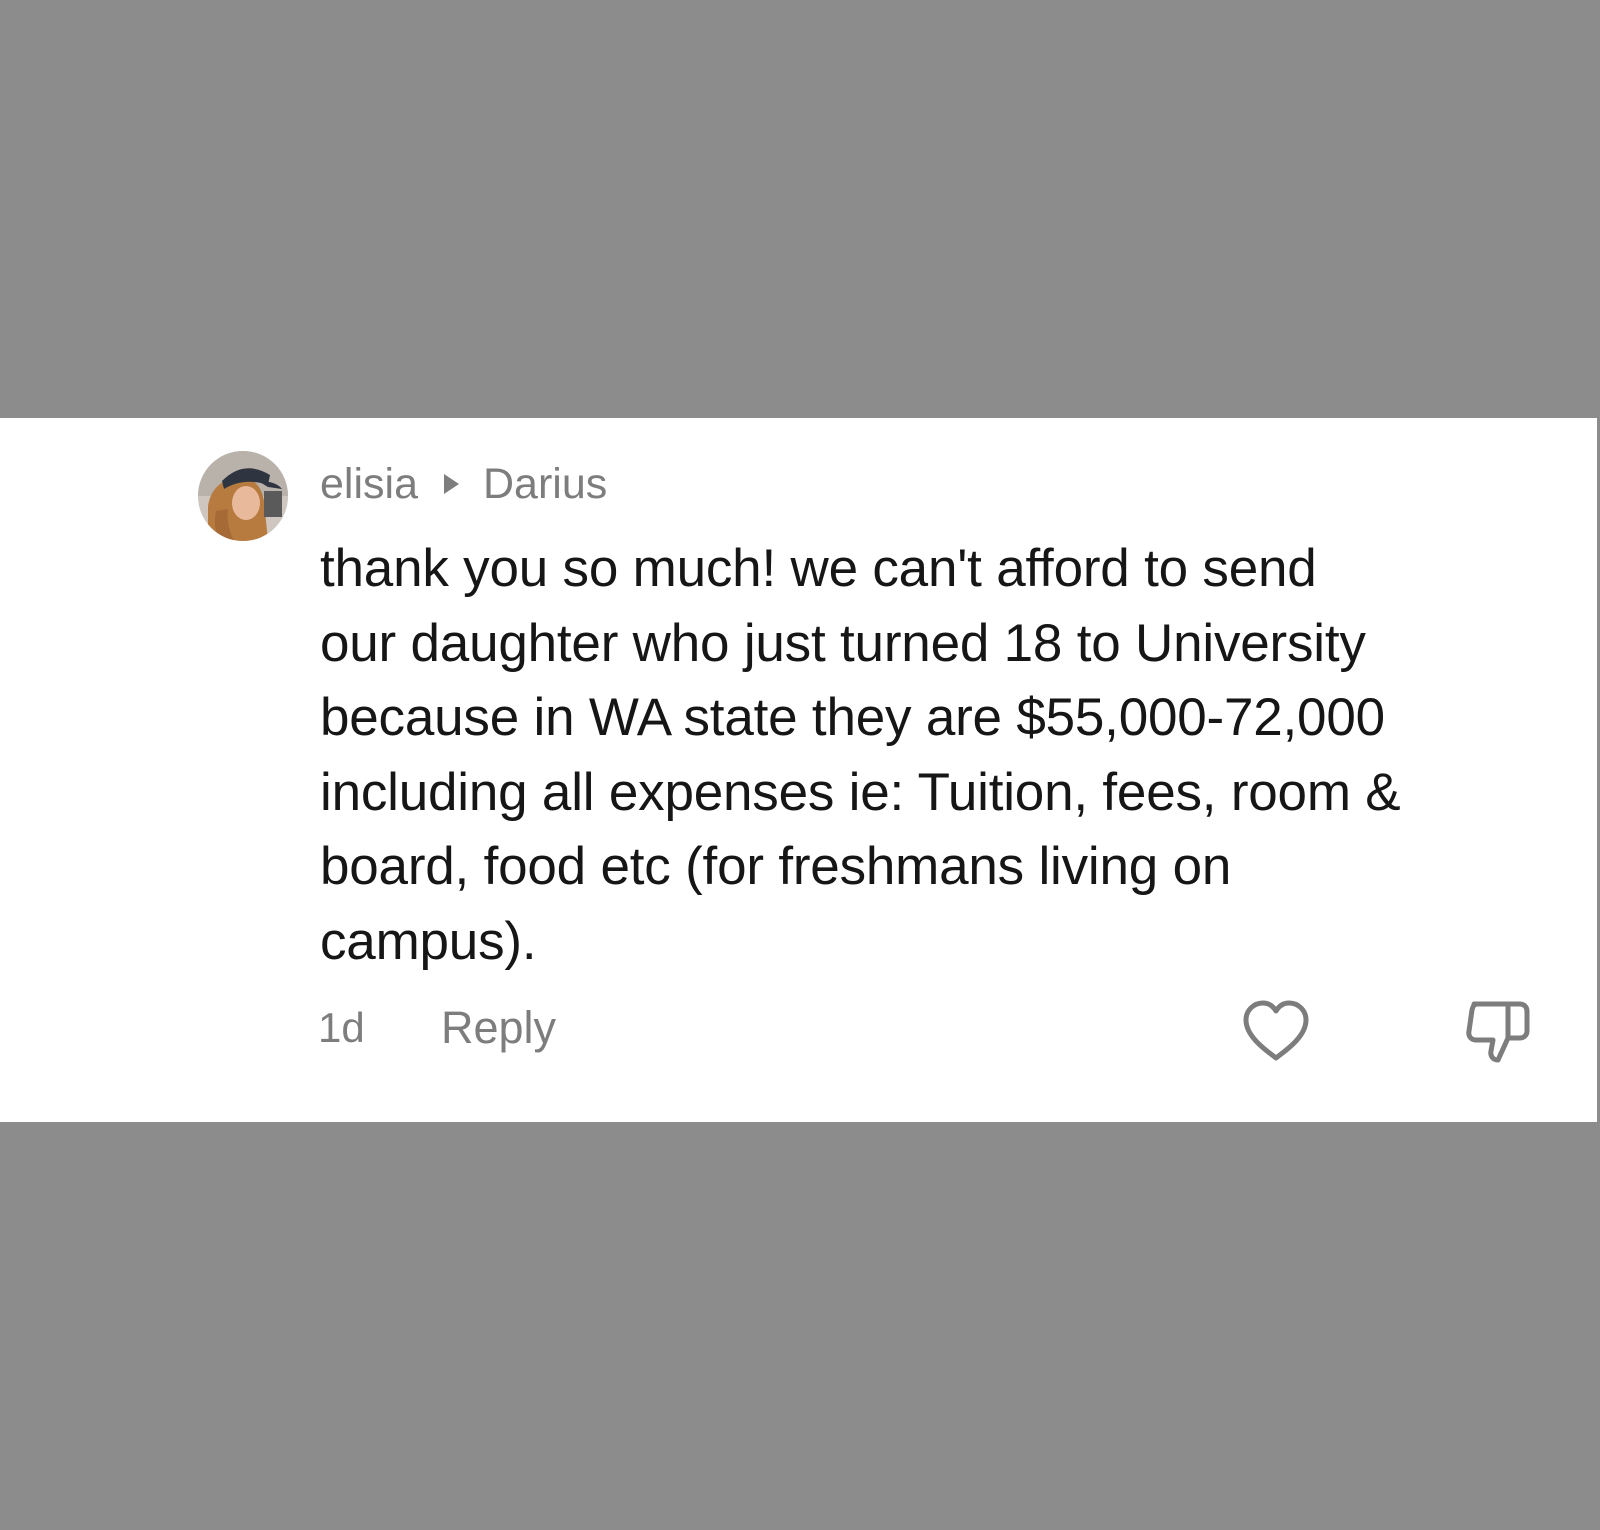  I want to click on triangle-right-icon, so click(451, 484).